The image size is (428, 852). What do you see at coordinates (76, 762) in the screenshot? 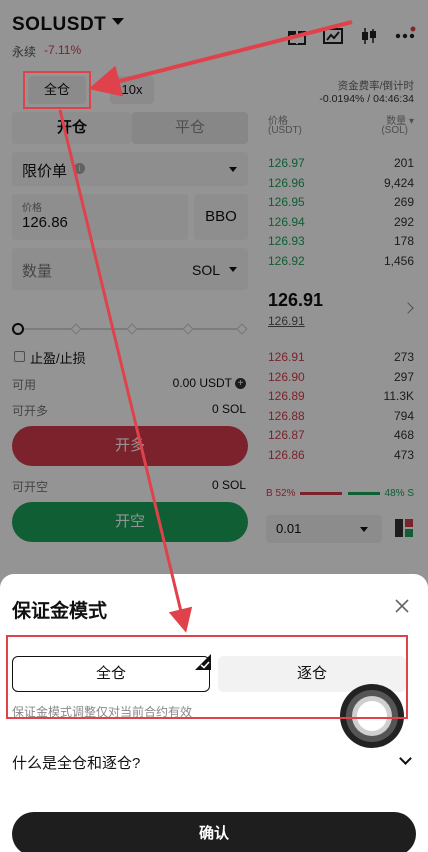
I see `faq-toggle: 什么是全仓和逐仓?` at bounding box center [76, 762].